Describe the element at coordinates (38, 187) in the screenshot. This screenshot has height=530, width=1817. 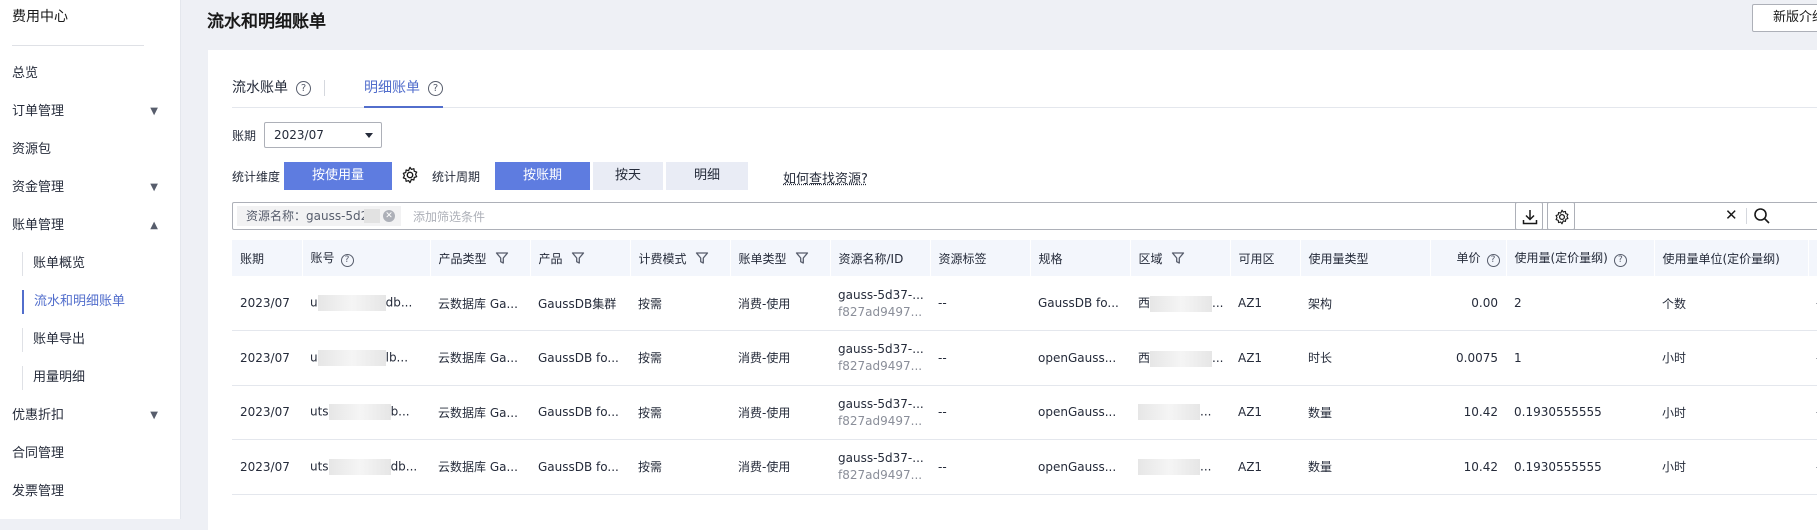
I see `sidebar-item-label: 资金管理` at that location.